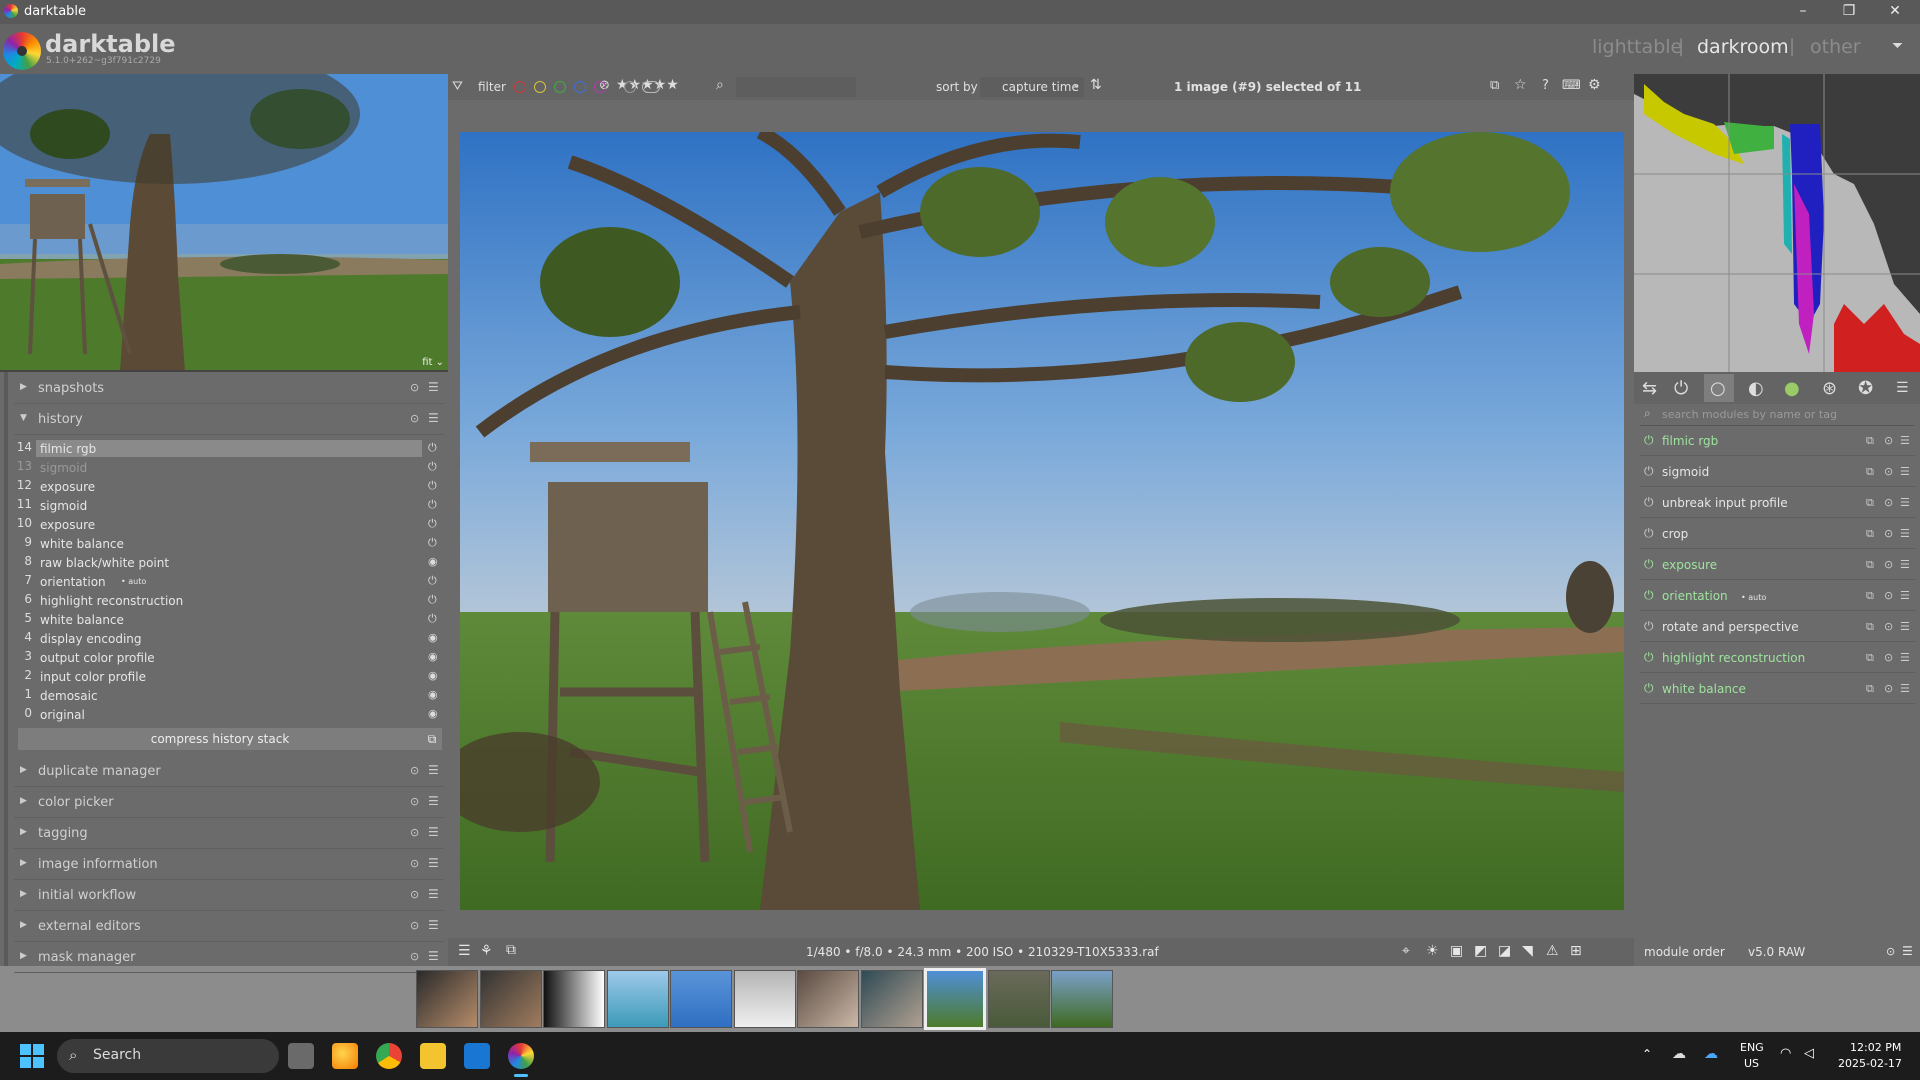 Image resolution: width=1920 pixels, height=1080 pixels. I want to click on module-unbreak-input-profile: ⏻ unbreak input profile ⧉ ⊙ ☰, so click(1778, 503).